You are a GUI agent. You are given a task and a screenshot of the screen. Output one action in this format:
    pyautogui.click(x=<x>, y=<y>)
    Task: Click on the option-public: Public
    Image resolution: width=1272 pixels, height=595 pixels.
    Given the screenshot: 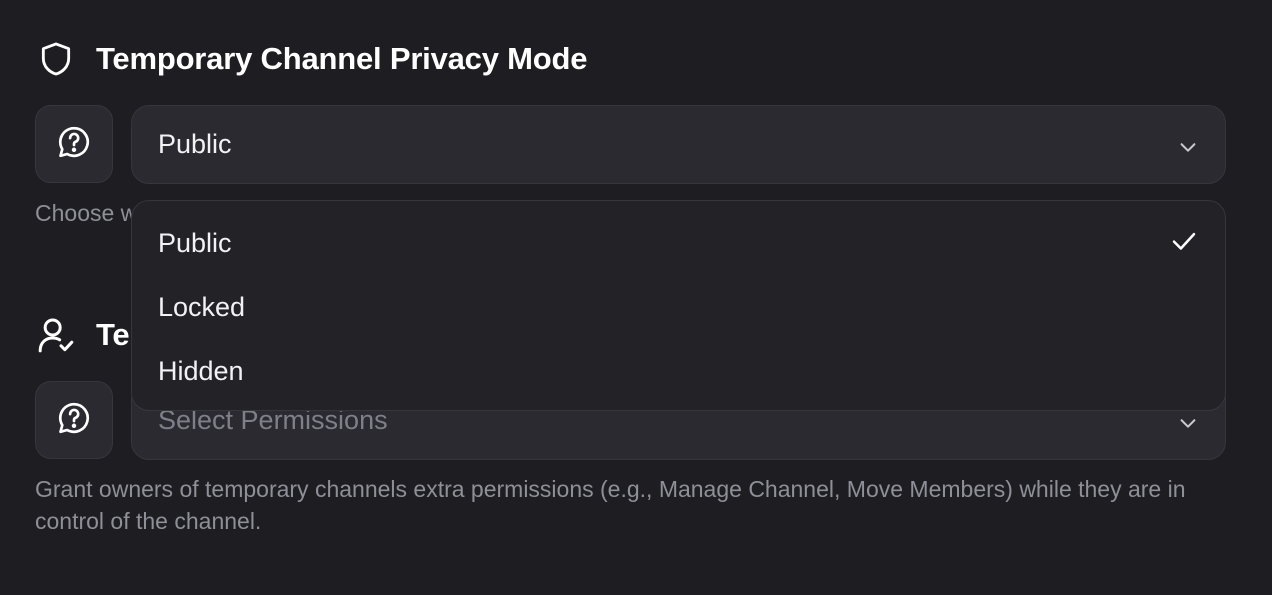 What is the action you would take?
    pyautogui.click(x=678, y=243)
    